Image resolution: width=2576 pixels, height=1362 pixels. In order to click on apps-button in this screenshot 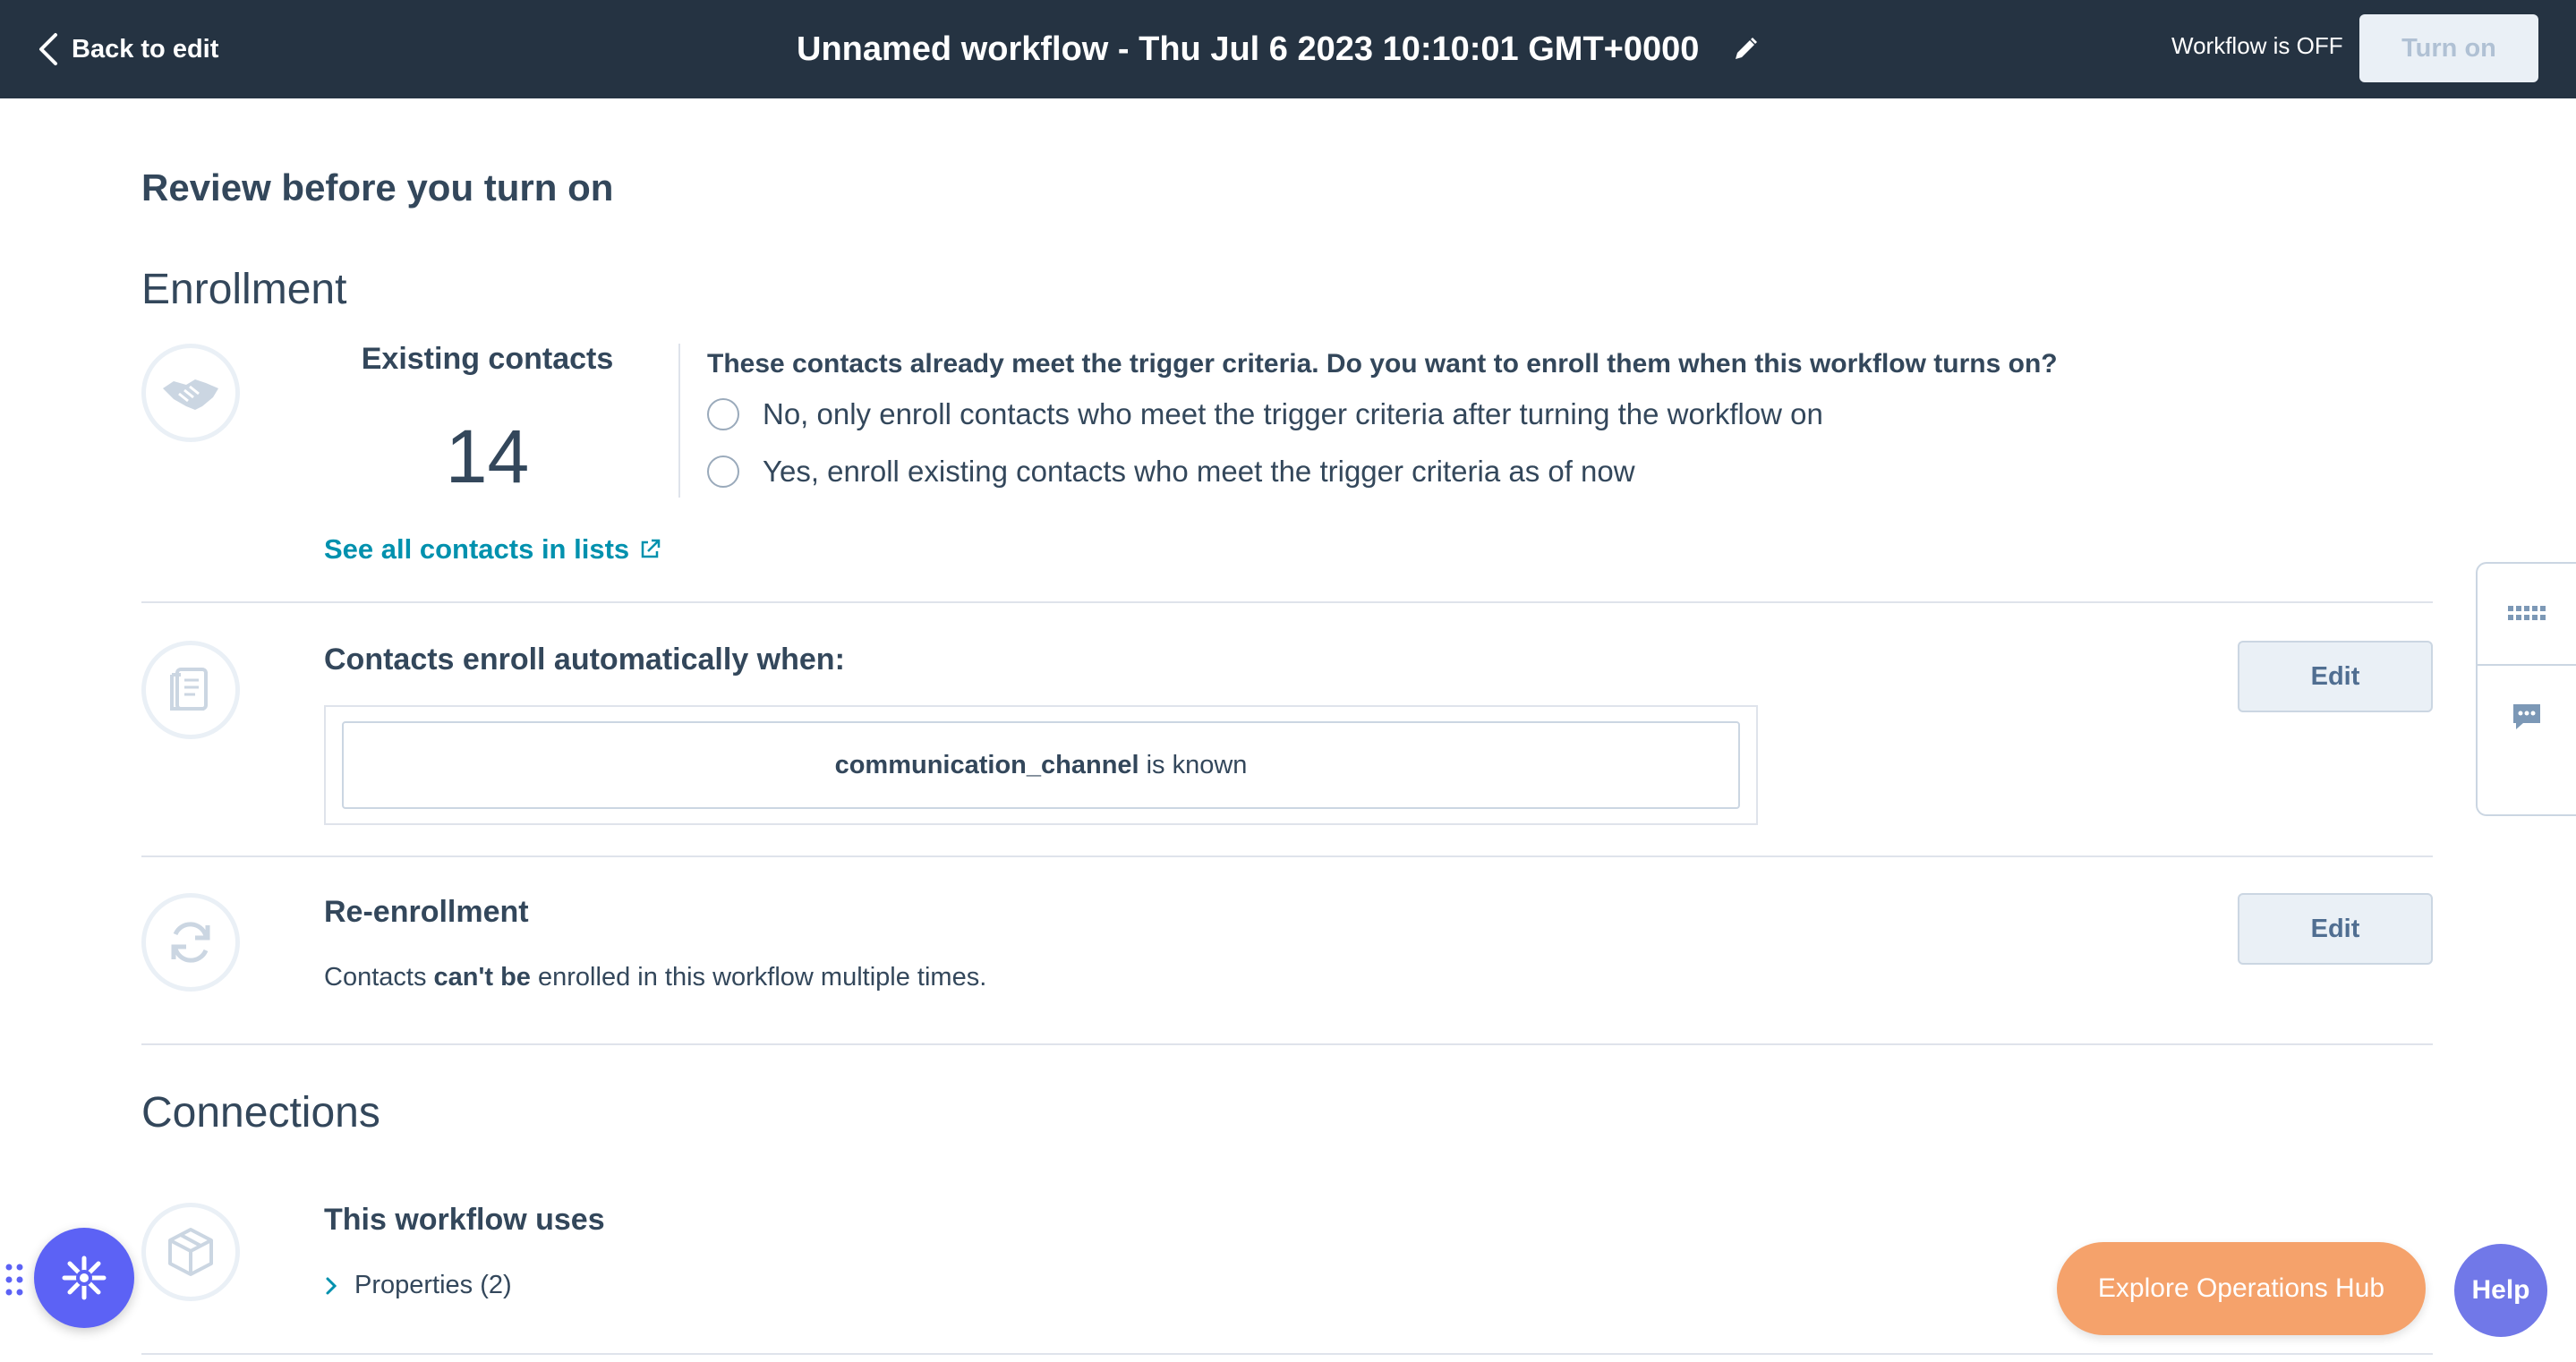, I will do `click(2527, 613)`.